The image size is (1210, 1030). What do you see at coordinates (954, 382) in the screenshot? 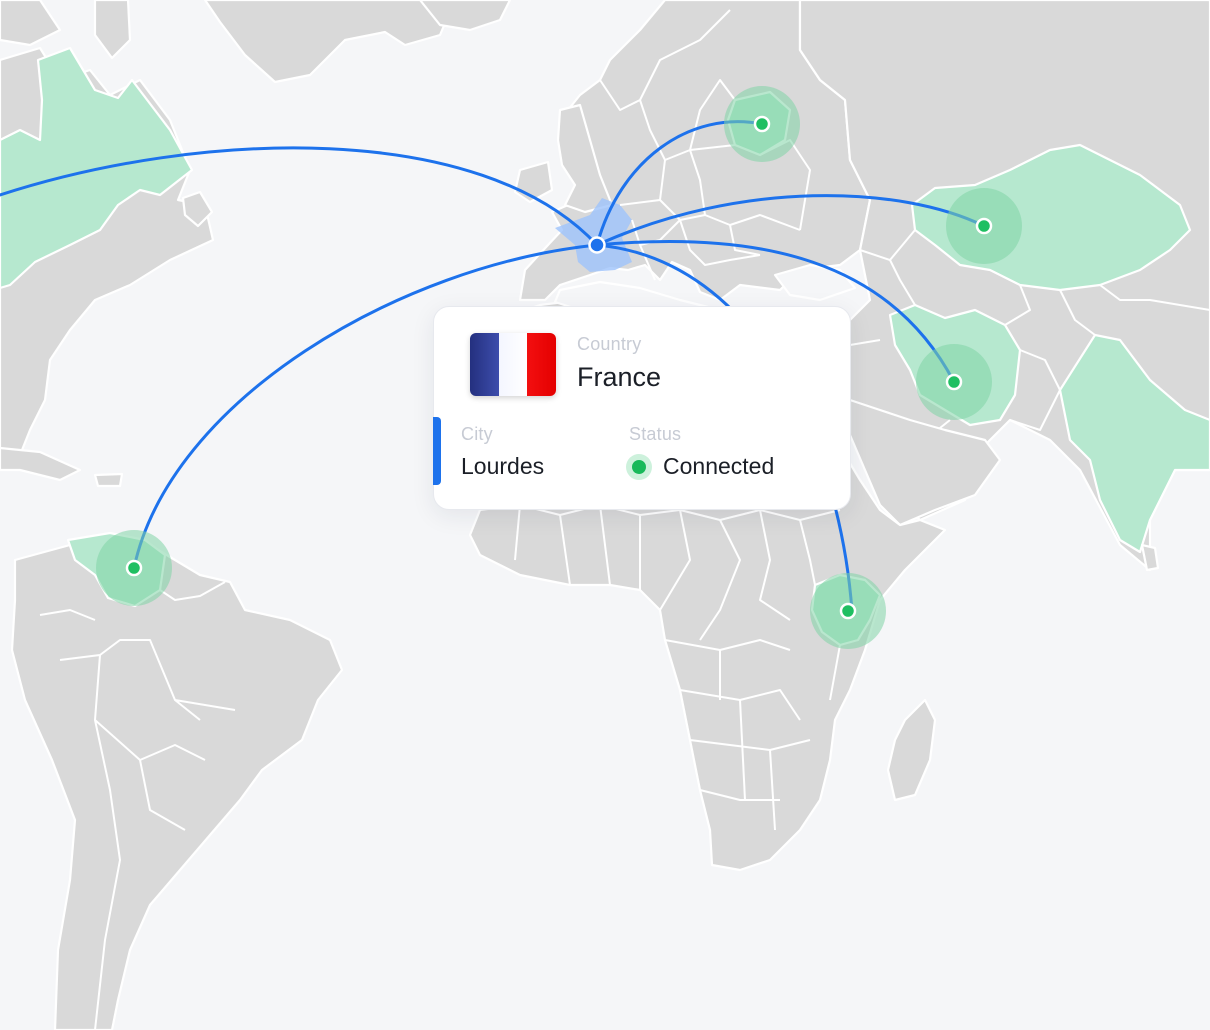
I see `node-iran` at bounding box center [954, 382].